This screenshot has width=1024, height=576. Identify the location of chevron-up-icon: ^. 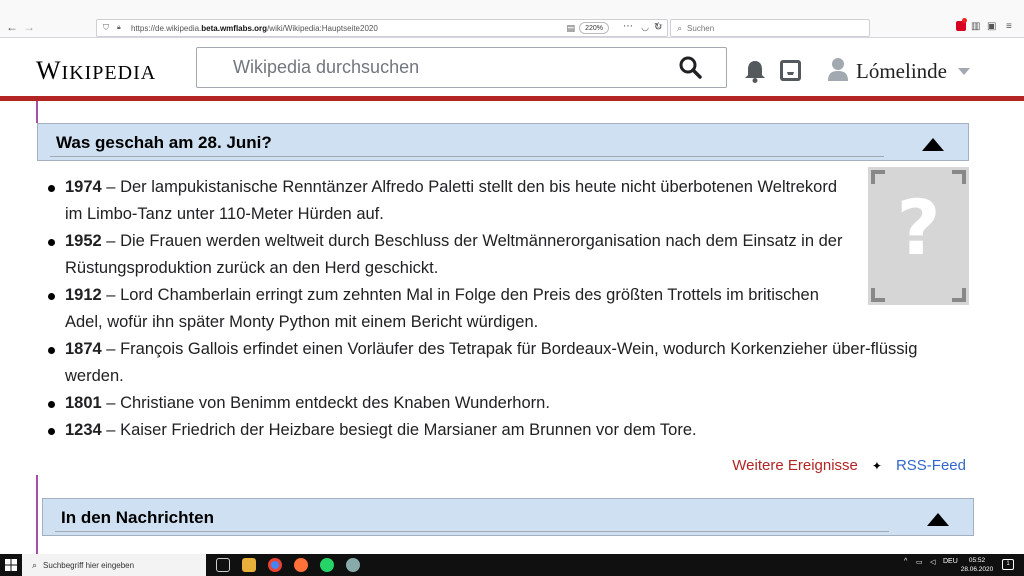
(905, 561).